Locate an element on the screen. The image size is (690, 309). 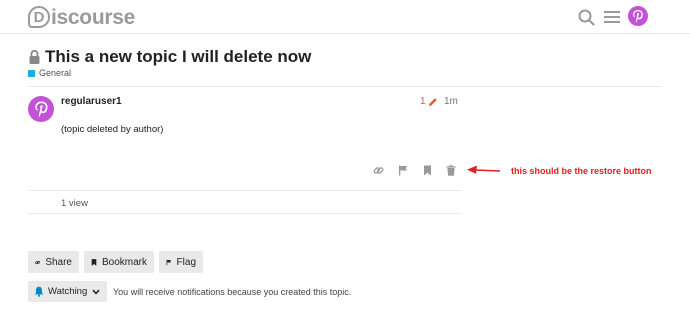
post-username: regularuser1 is located at coordinates (91, 101).